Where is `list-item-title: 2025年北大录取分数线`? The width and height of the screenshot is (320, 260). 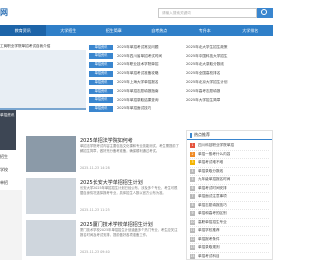
list-item-title: 2025年北大录取分数线 is located at coordinates (205, 64).